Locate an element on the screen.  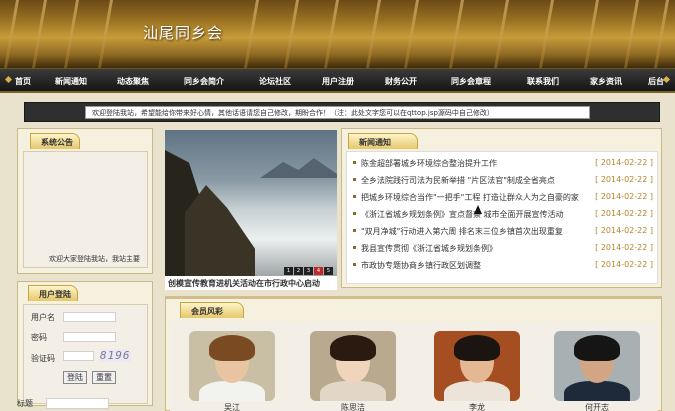
news-link: 全乡法院践行司法为民新举措 "片区法官"制成全省亮点 is located at coordinates (458, 180).